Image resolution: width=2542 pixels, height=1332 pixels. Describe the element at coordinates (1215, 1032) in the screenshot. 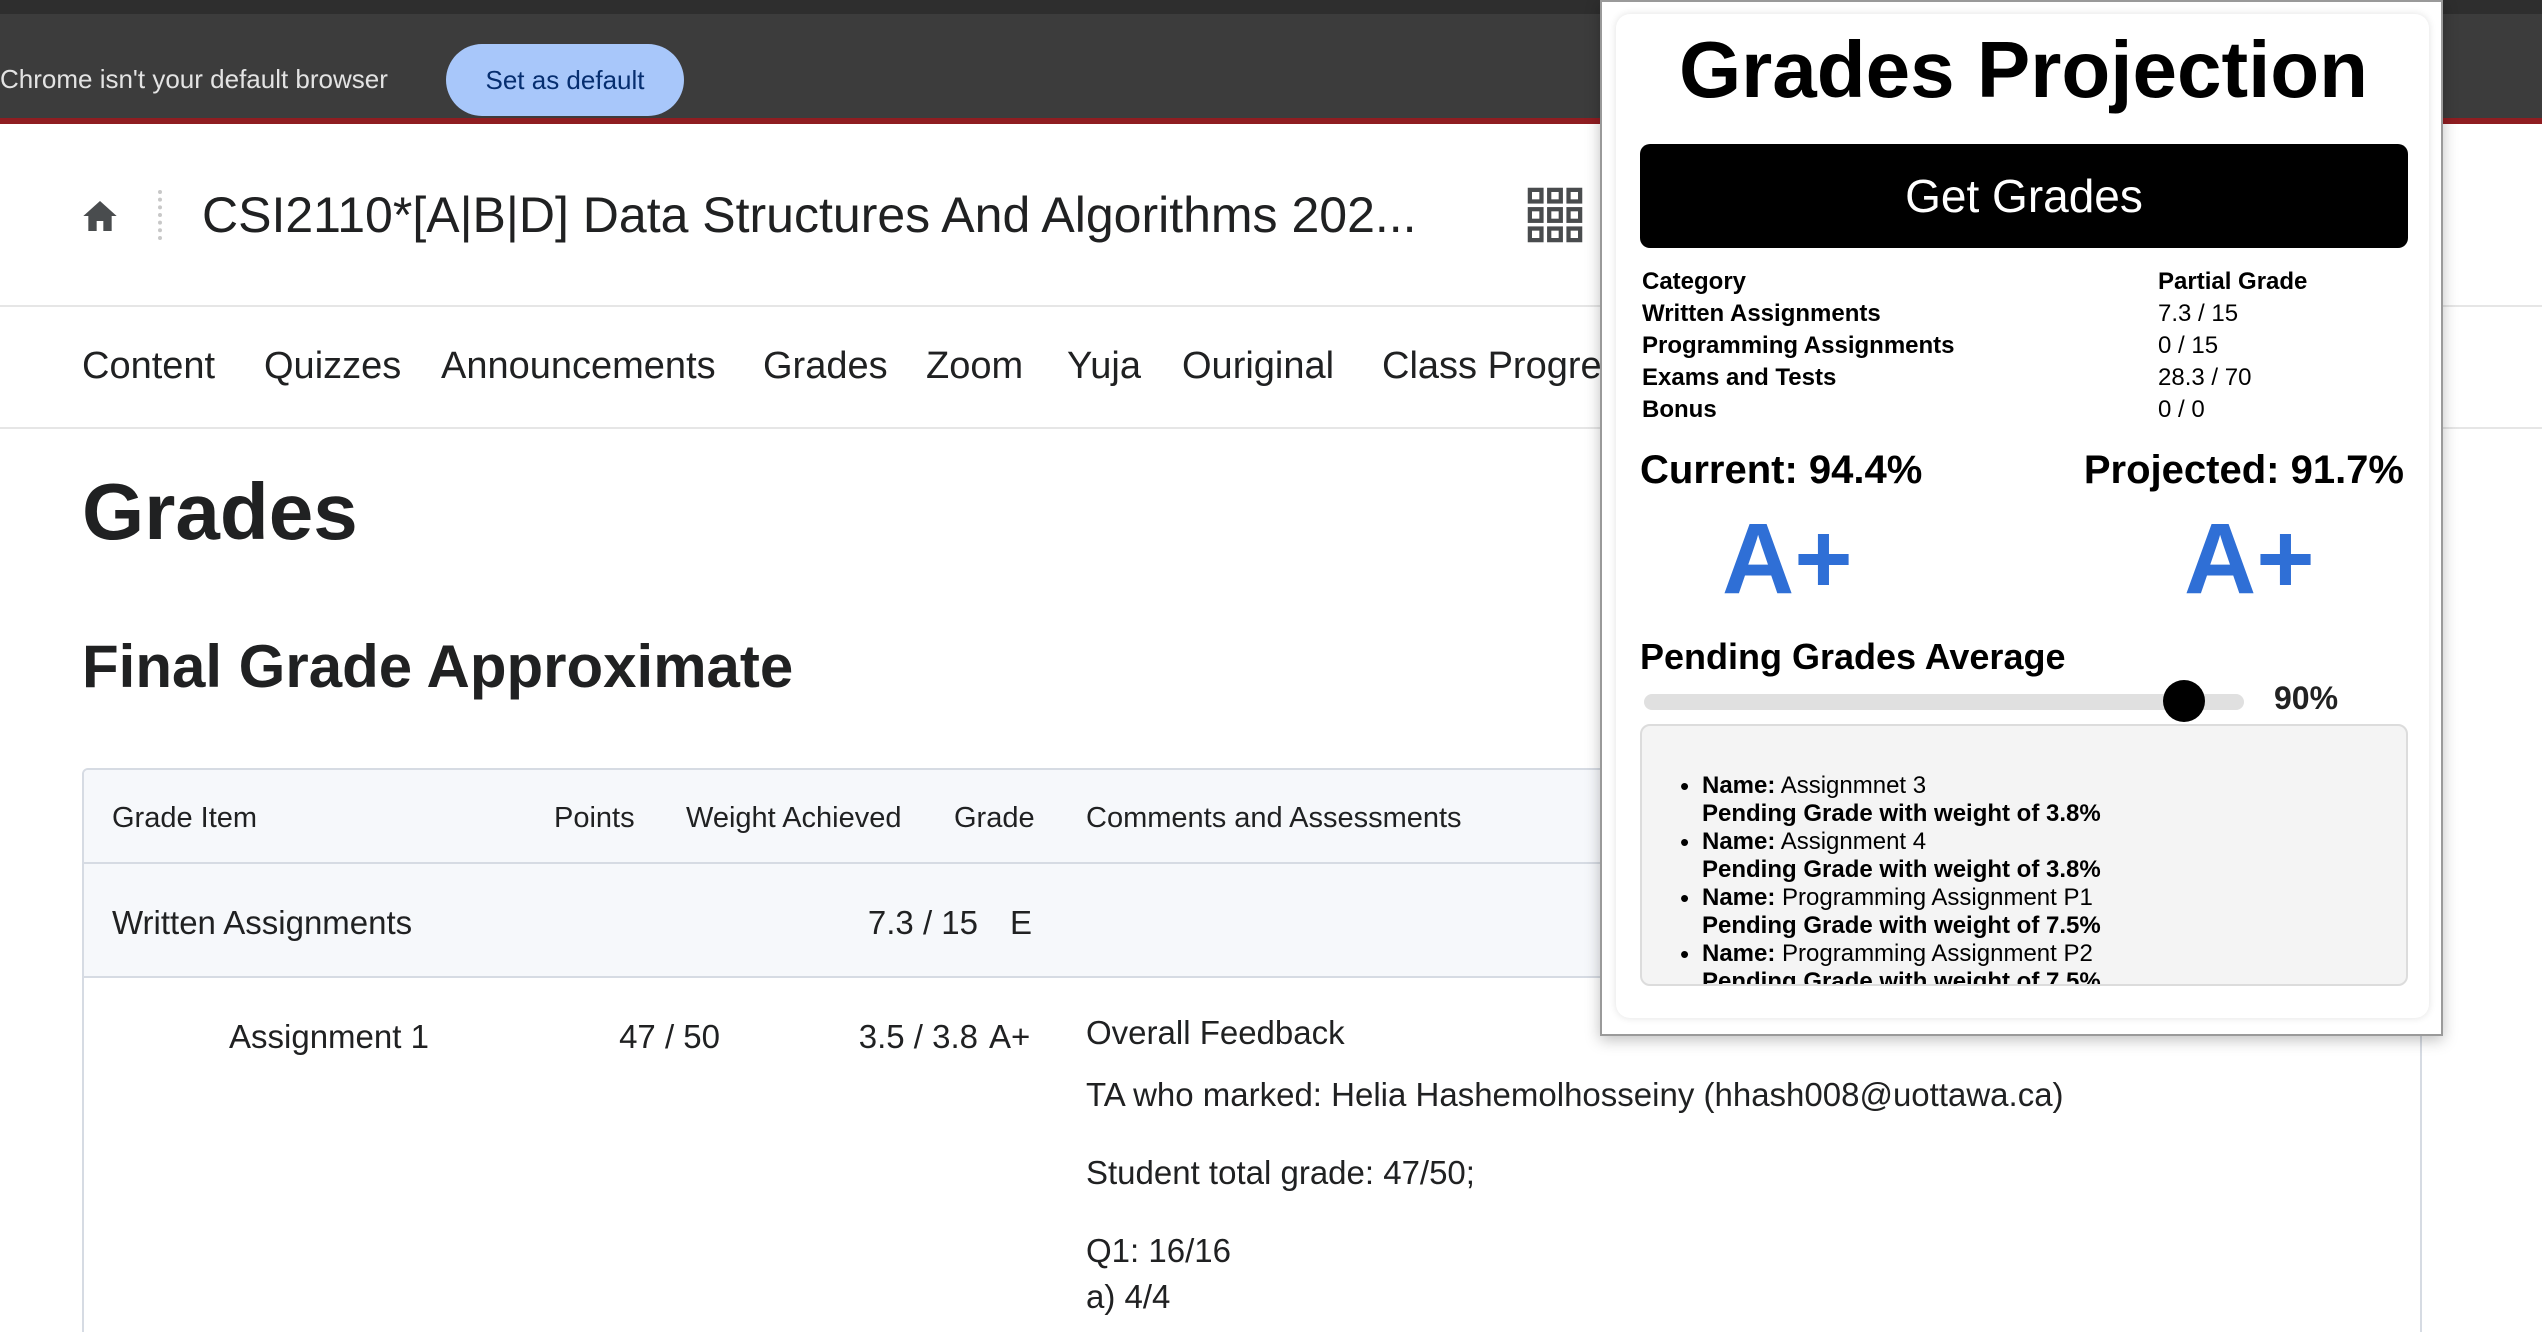

I see `feedback-title: Overall Feedback` at that location.